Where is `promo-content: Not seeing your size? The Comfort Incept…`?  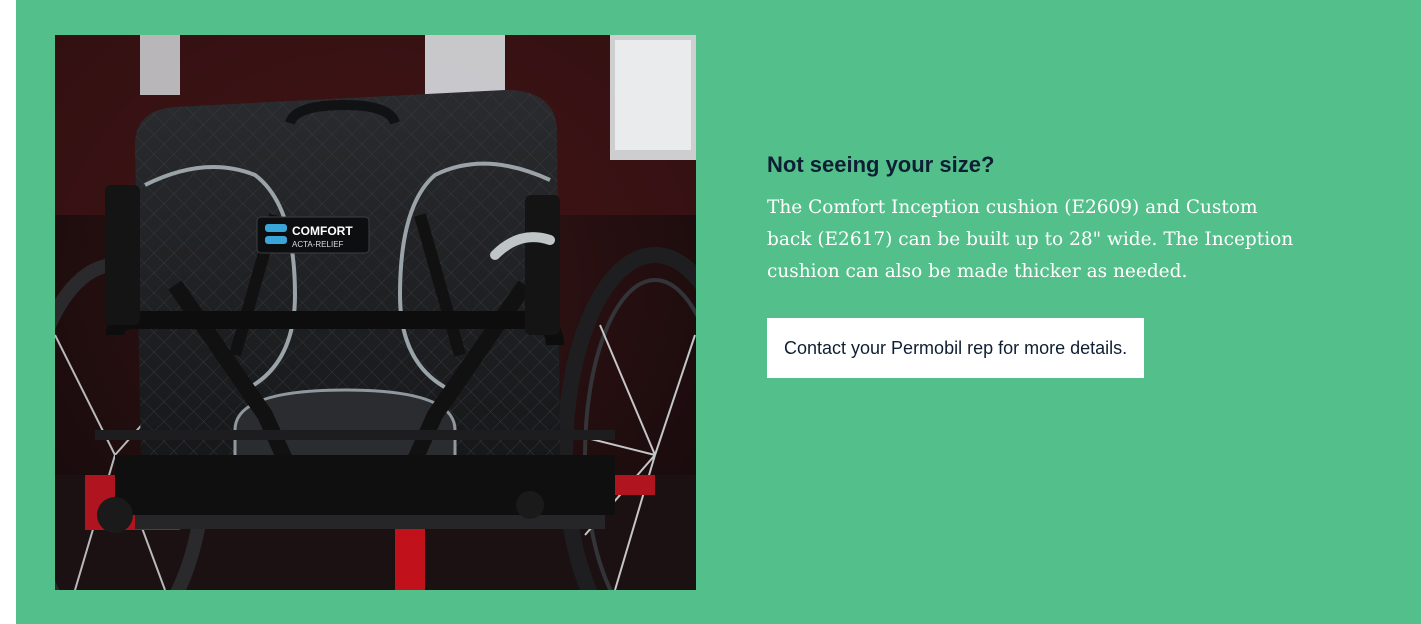
promo-content: Not seeing your size? The Comfort Incept… is located at coordinates (1047, 264).